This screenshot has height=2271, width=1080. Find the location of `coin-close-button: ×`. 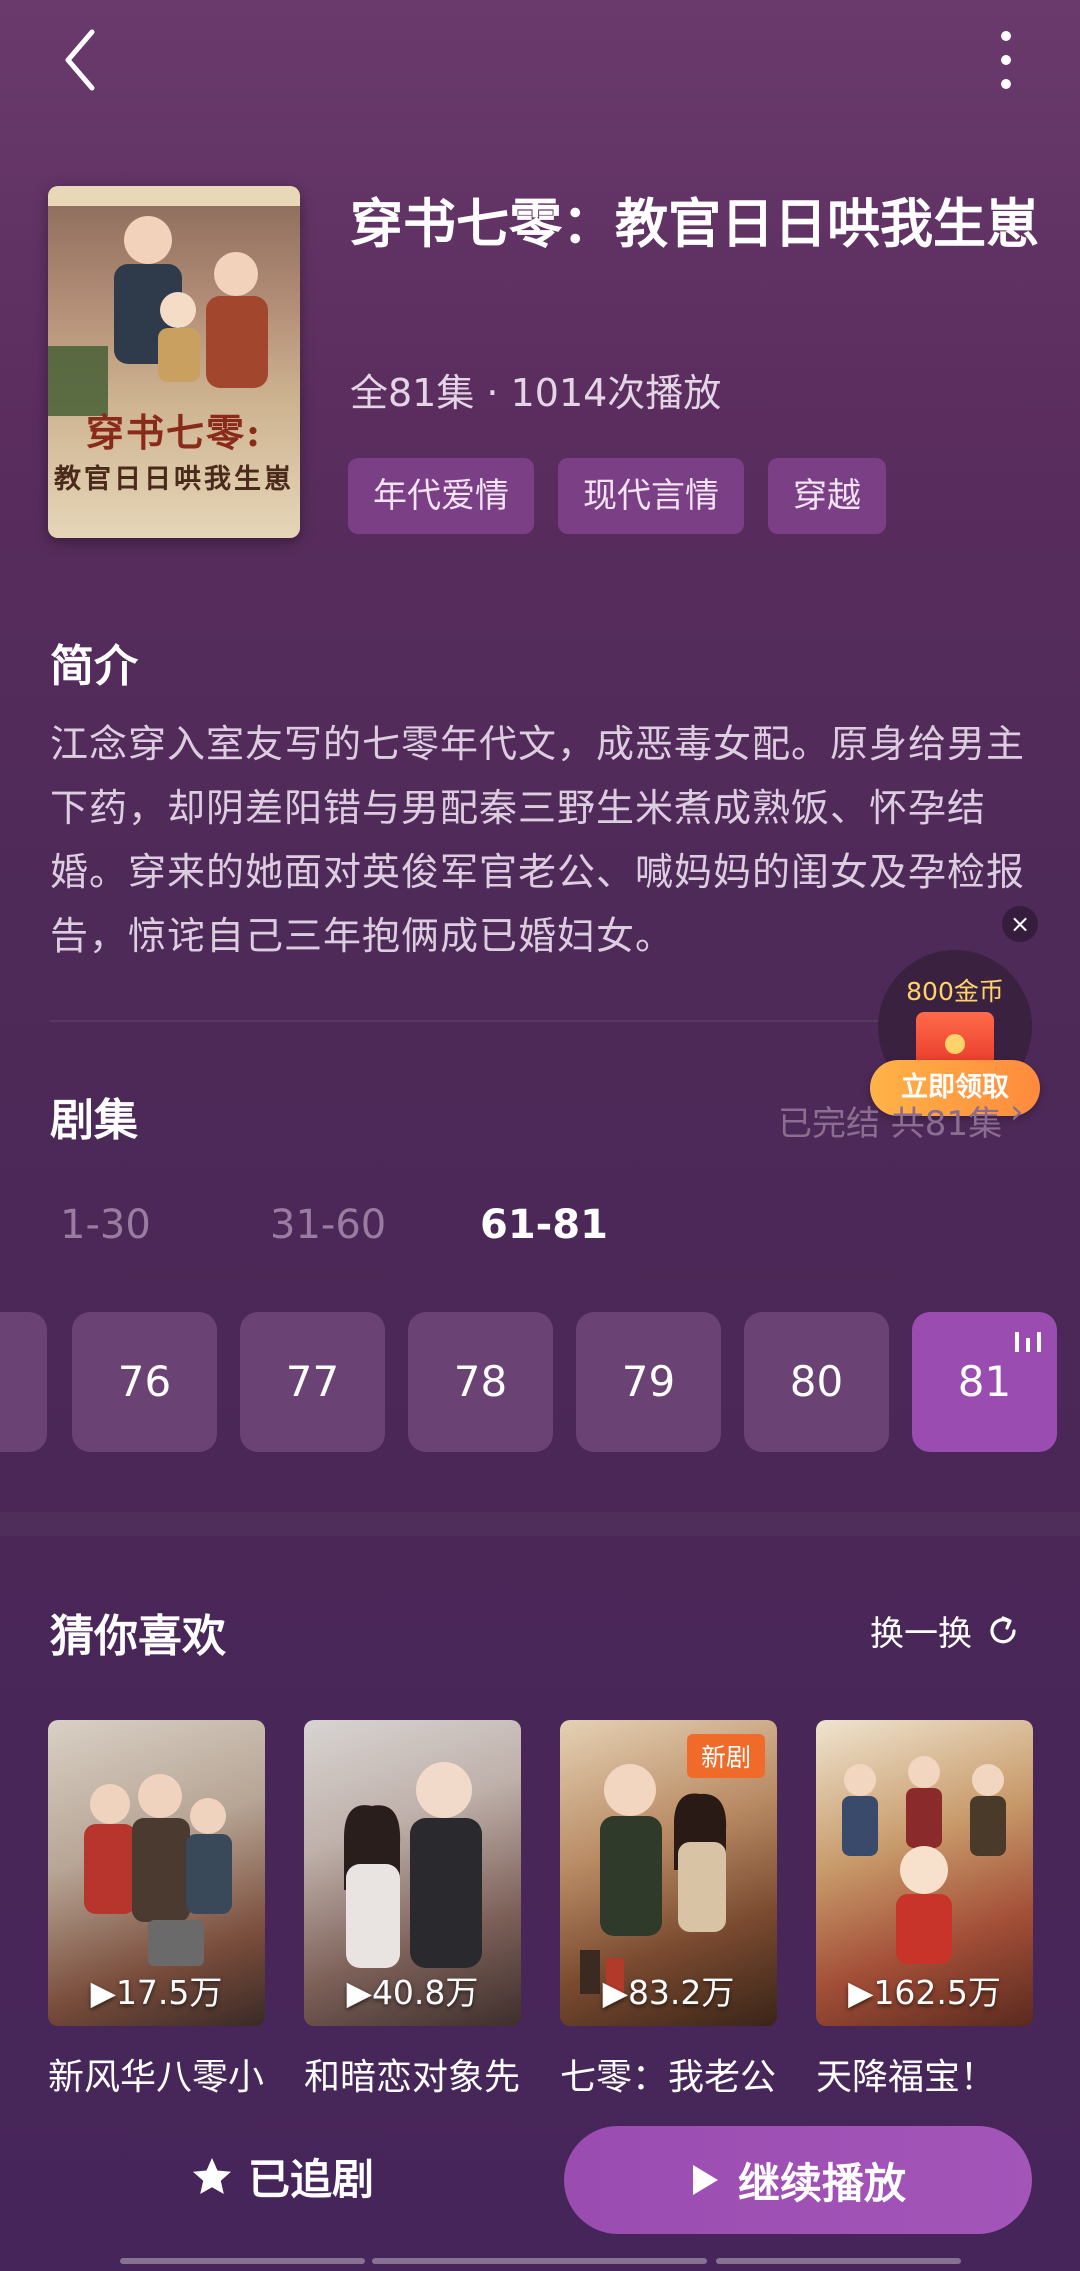

coin-close-button: × is located at coordinates (1020, 924).